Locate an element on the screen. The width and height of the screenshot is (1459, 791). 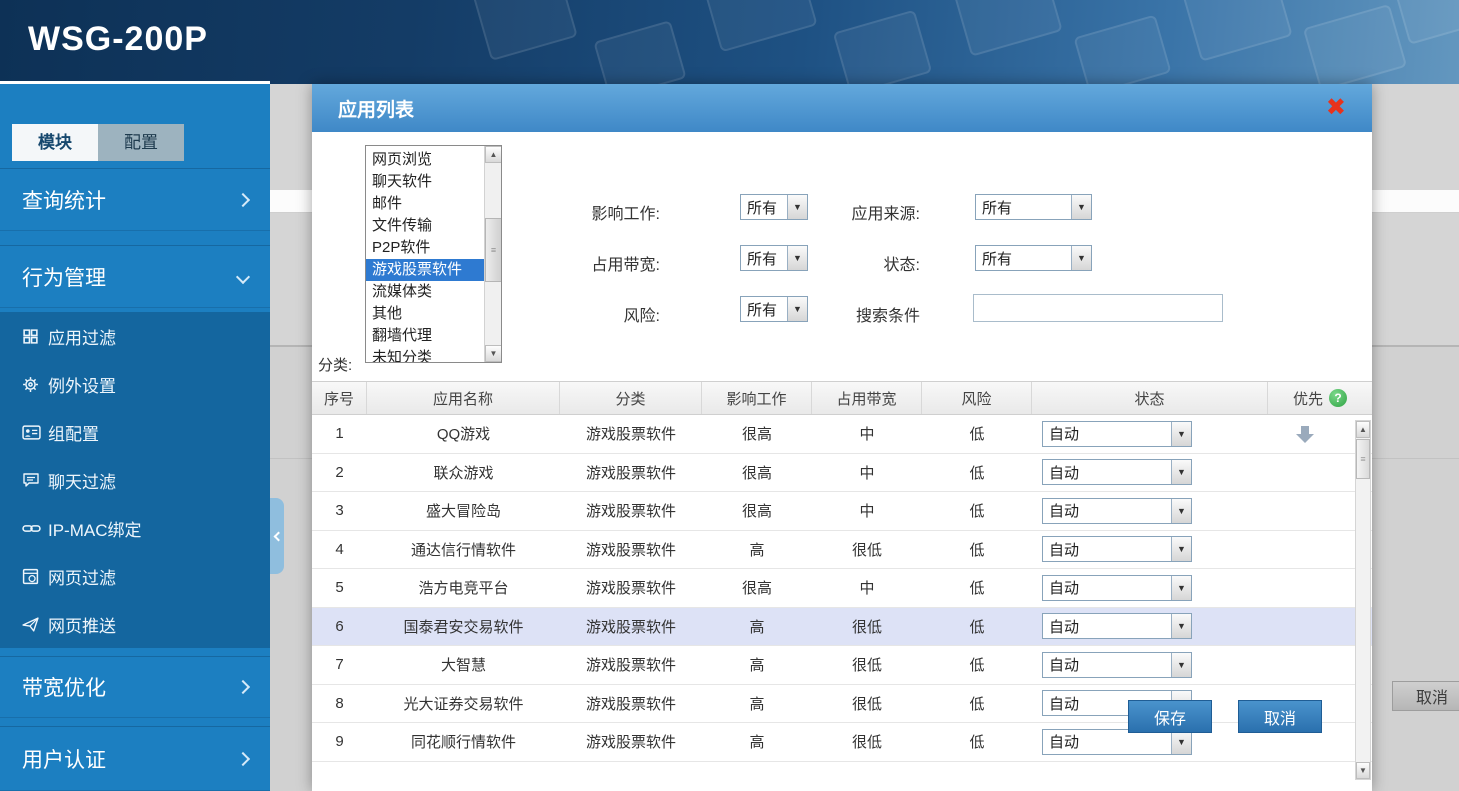
listbox-scroll-thumb: ≡ is located at coordinates (493, 250).